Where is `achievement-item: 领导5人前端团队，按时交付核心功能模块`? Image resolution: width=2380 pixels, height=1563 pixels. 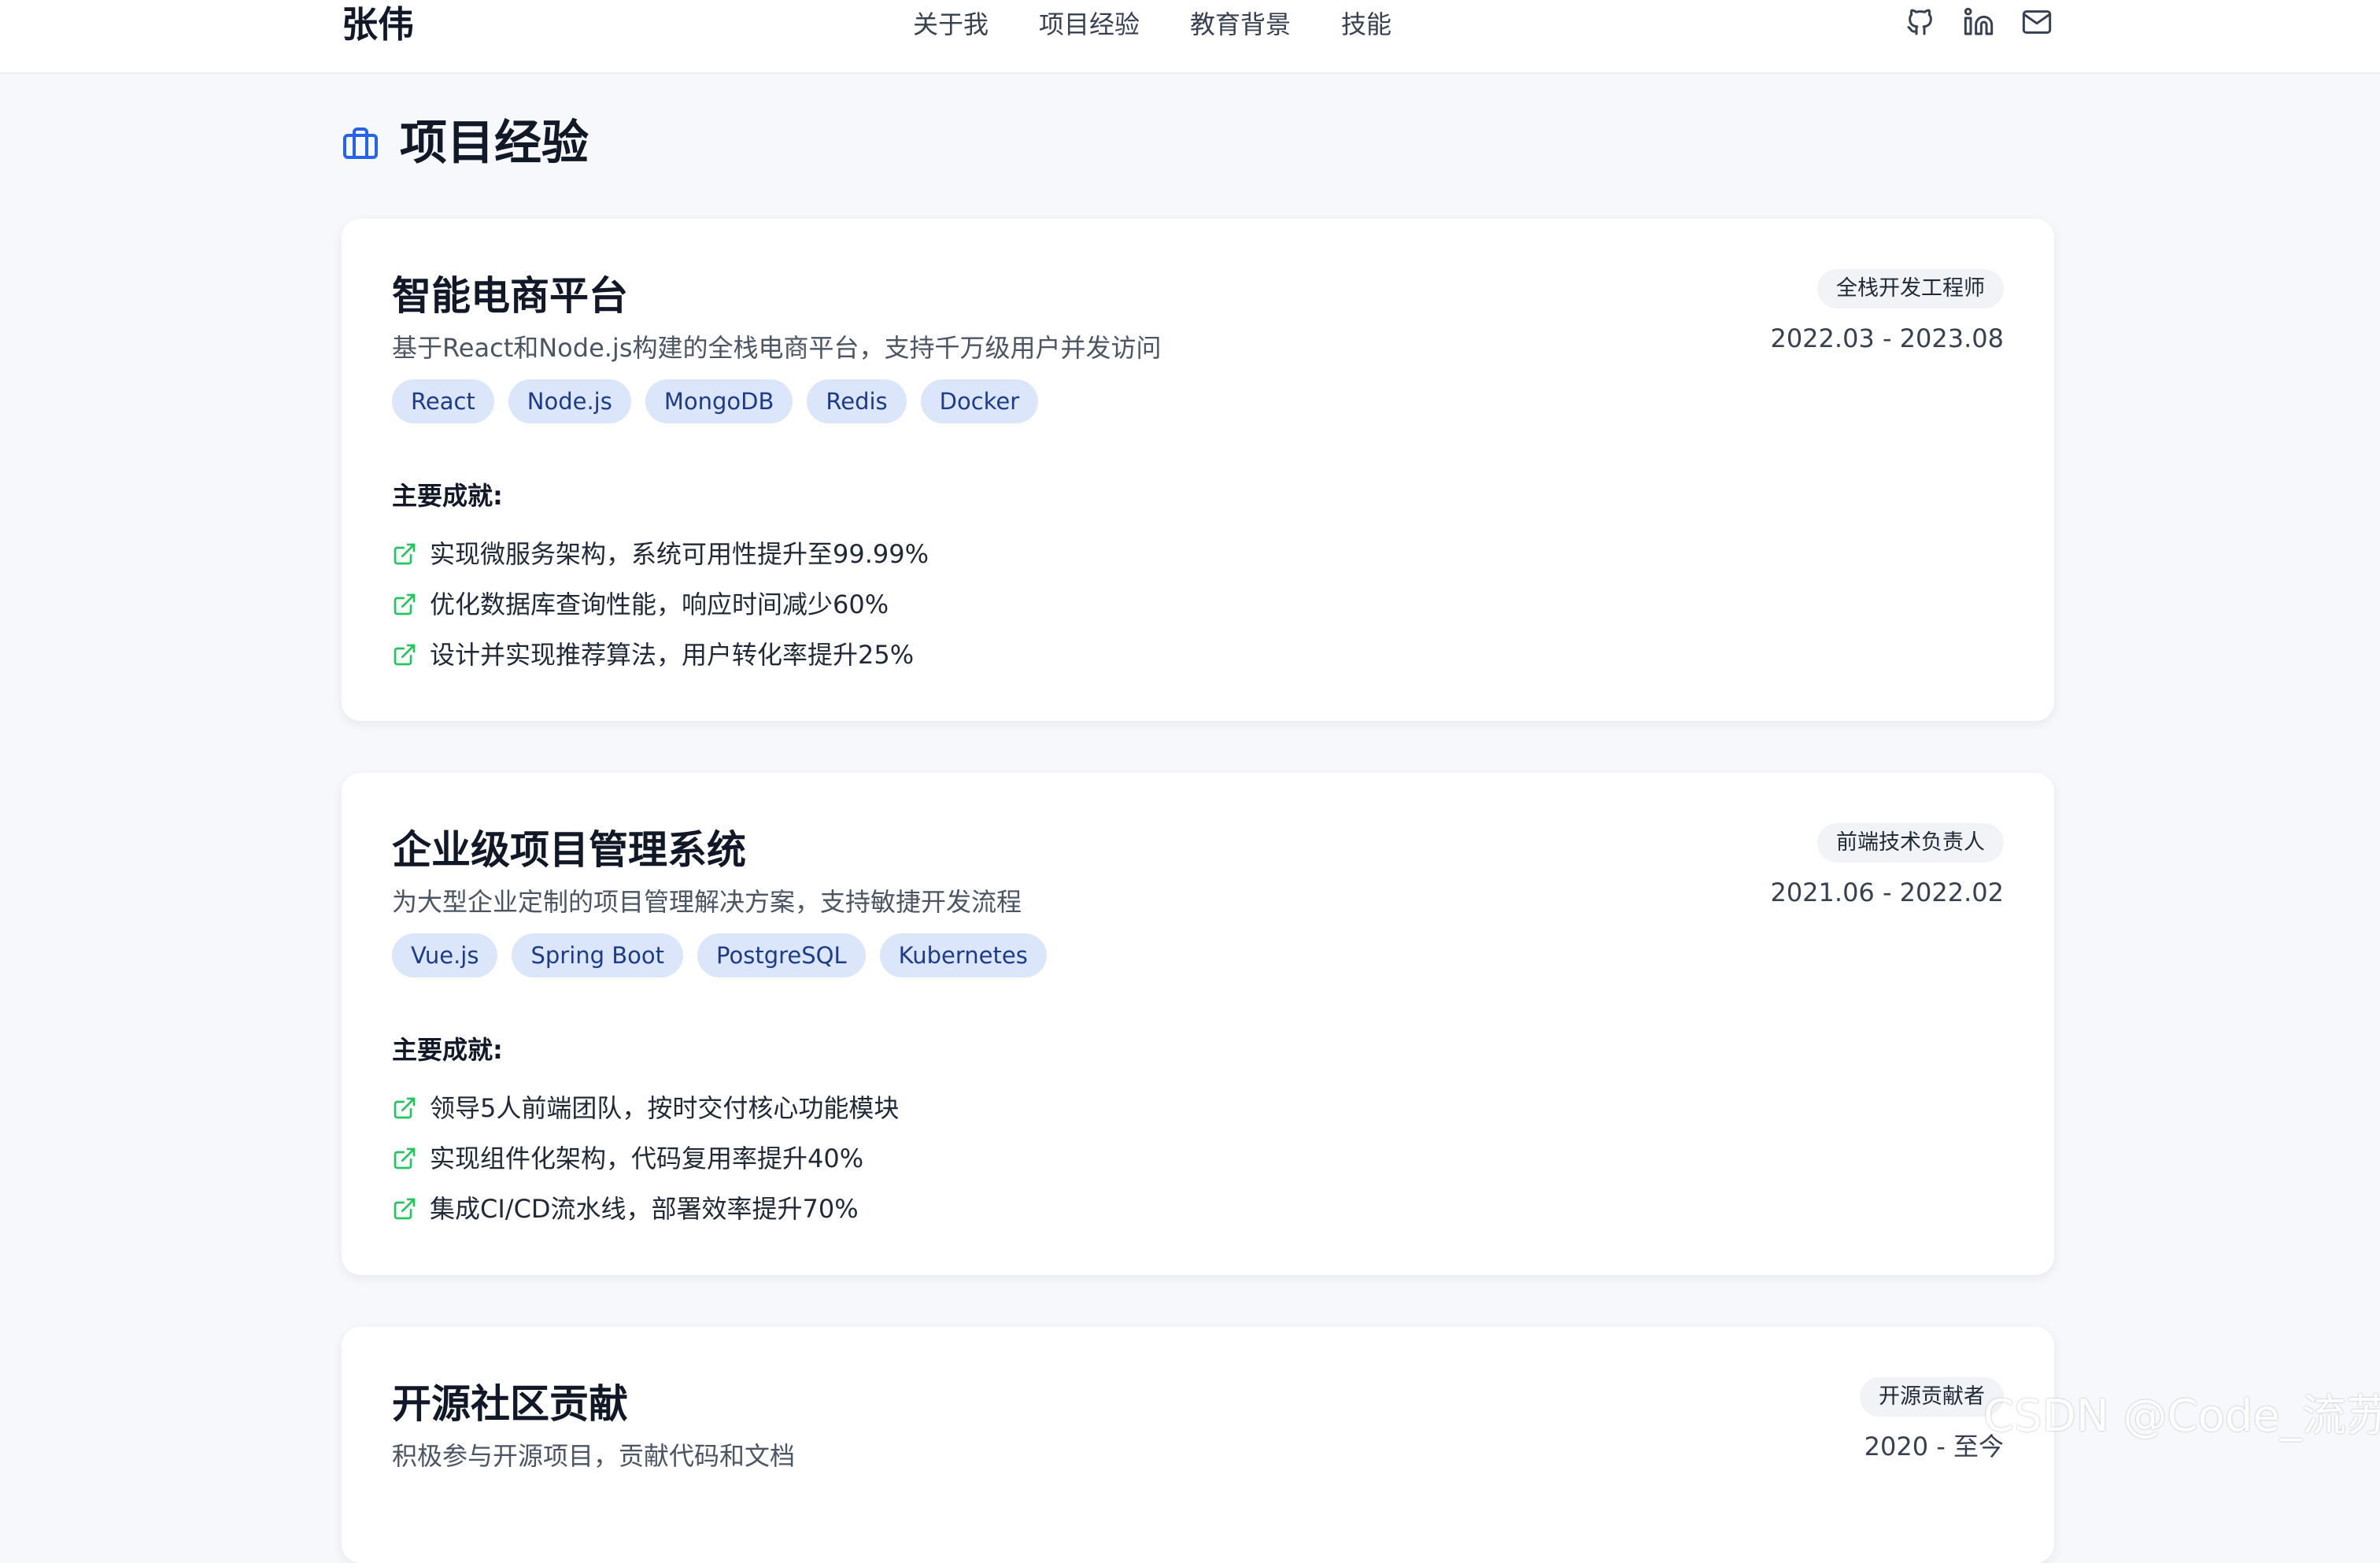 achievement-item: 领导5人前端团队，按时交付核心功能模块 is located at coordinates (645, 1108).